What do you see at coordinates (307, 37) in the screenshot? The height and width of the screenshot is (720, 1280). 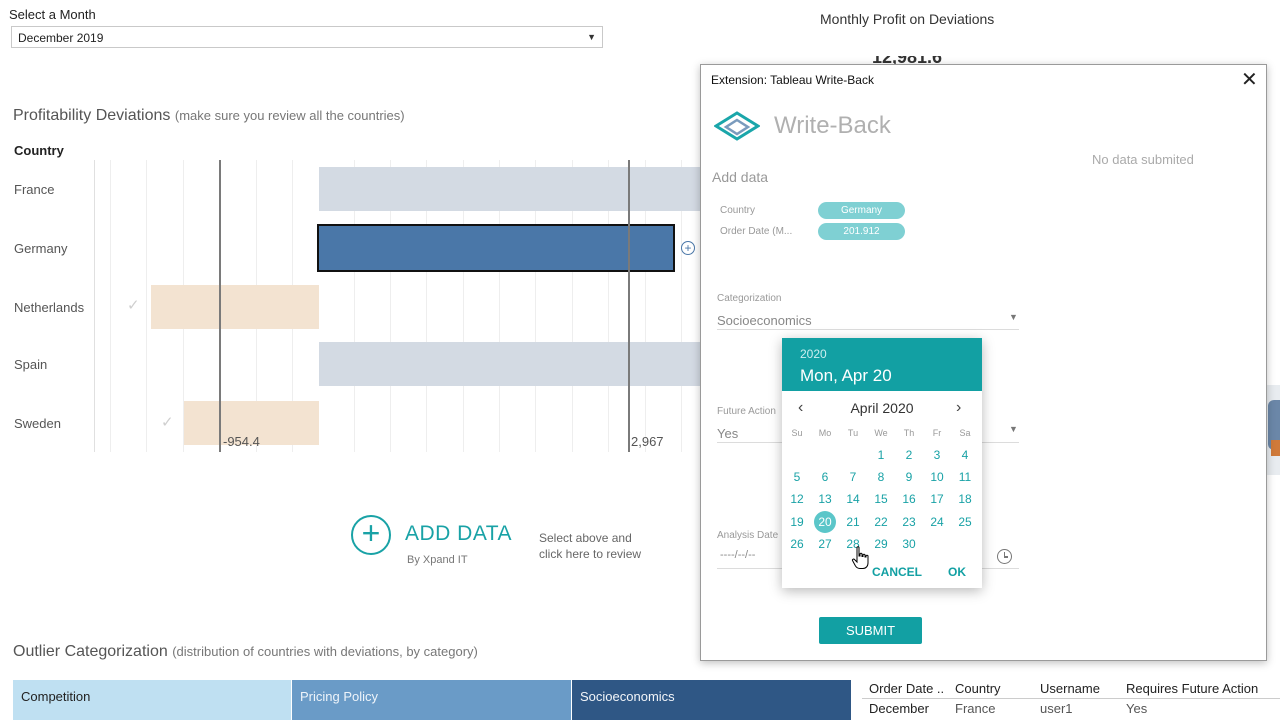 I see `month-select: December 2019 ▼` at bounding box center [307, 37].